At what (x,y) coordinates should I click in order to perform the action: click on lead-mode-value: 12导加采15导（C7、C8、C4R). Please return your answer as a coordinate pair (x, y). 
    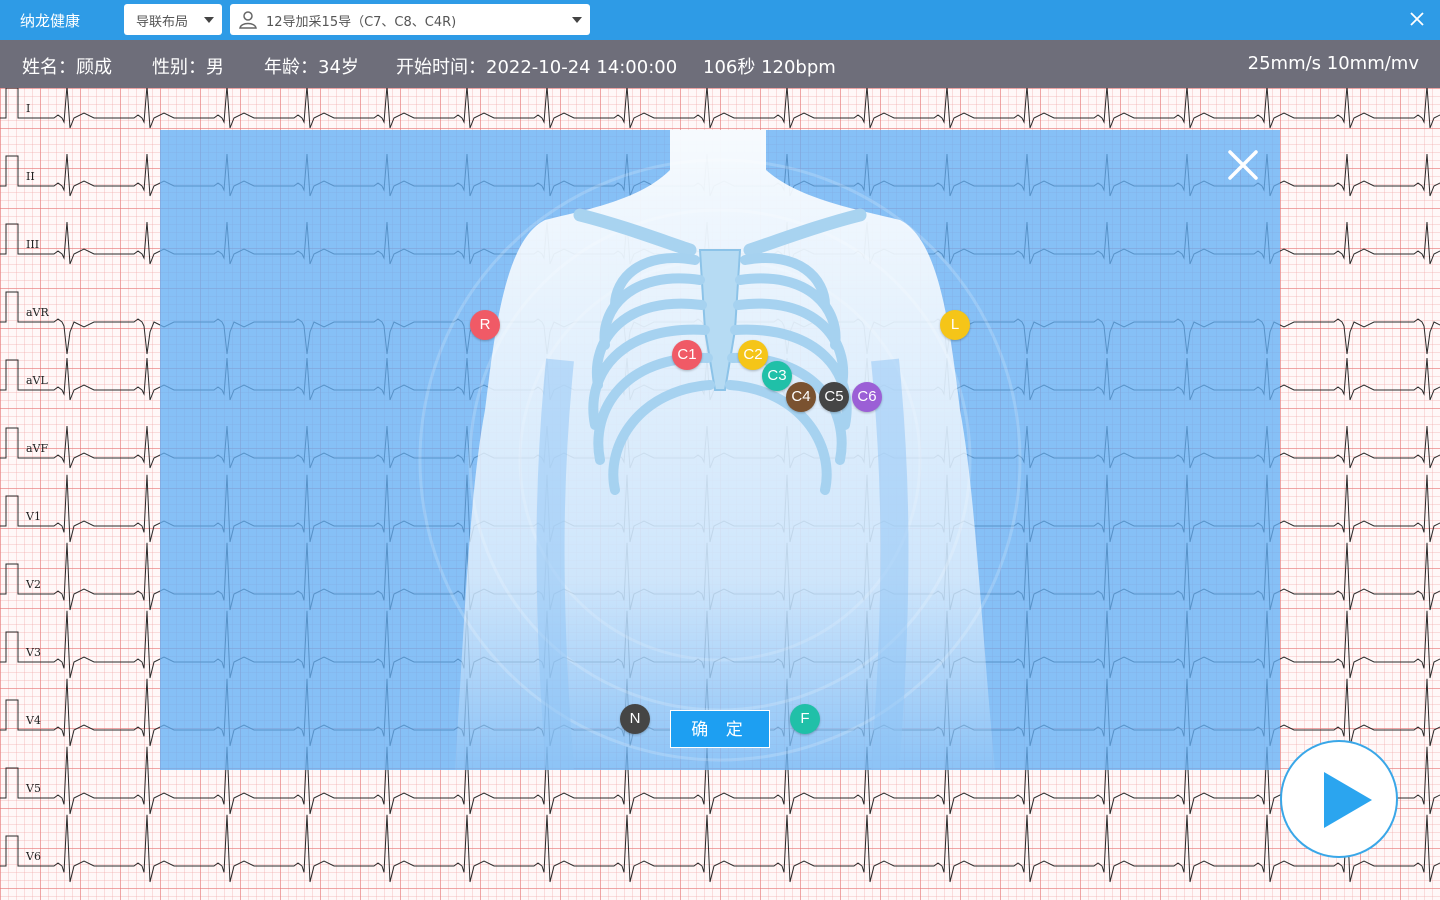
    Looking at the image, I should click on (361, 22).